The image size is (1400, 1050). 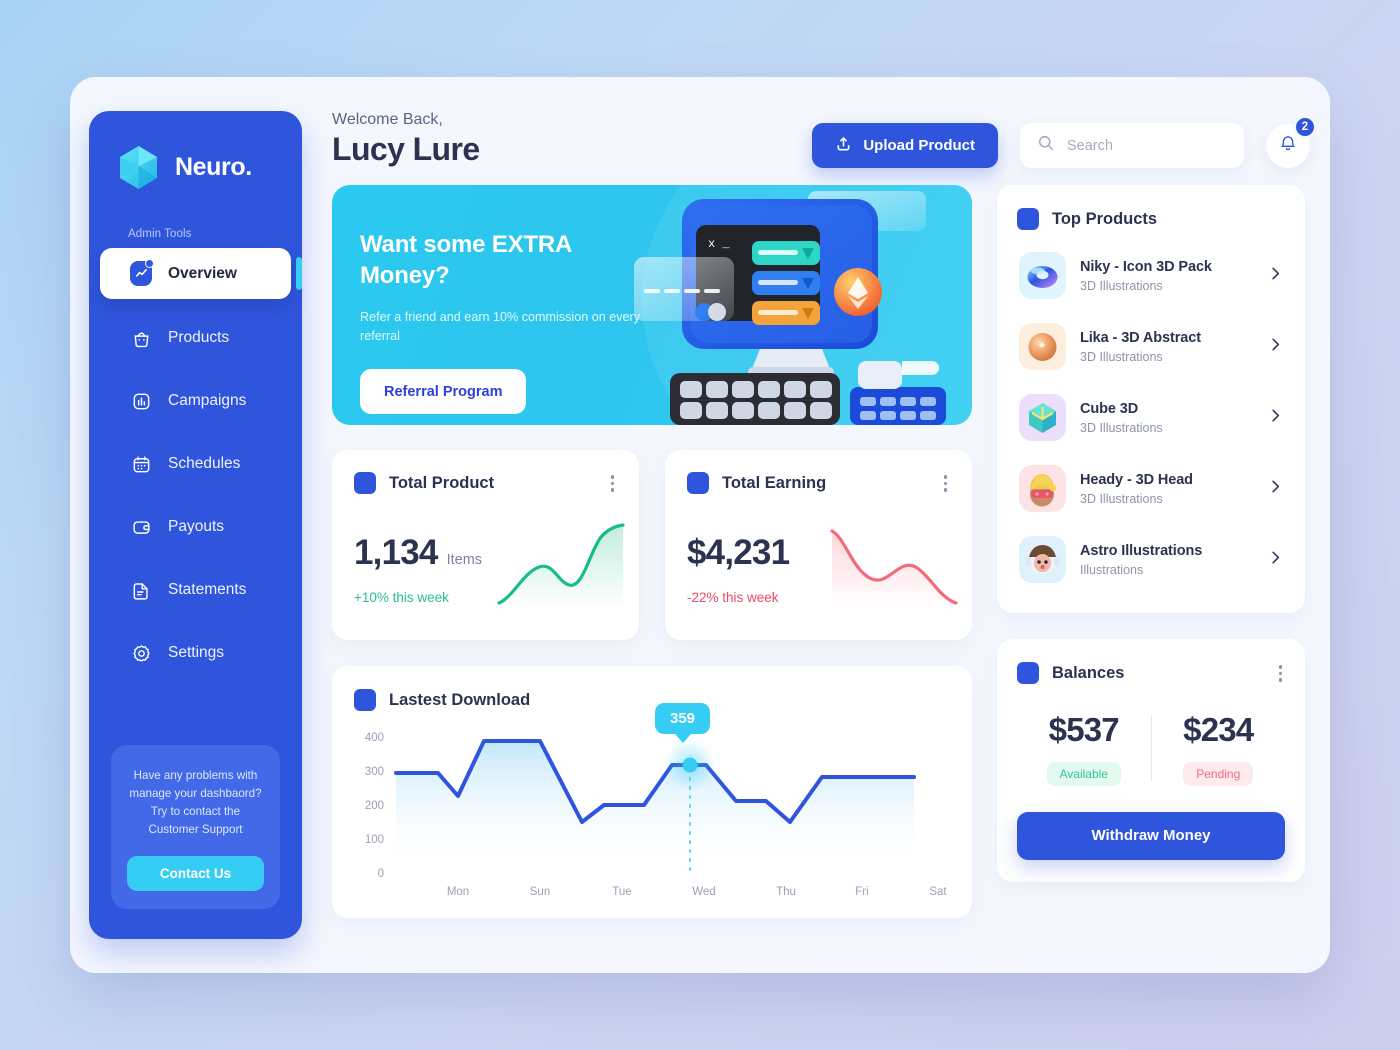 What do you see at coordinates (1042, 346) in the screenshot?
I see `sphere-3d-thumb-icon` at bounding box center [1042, 346].